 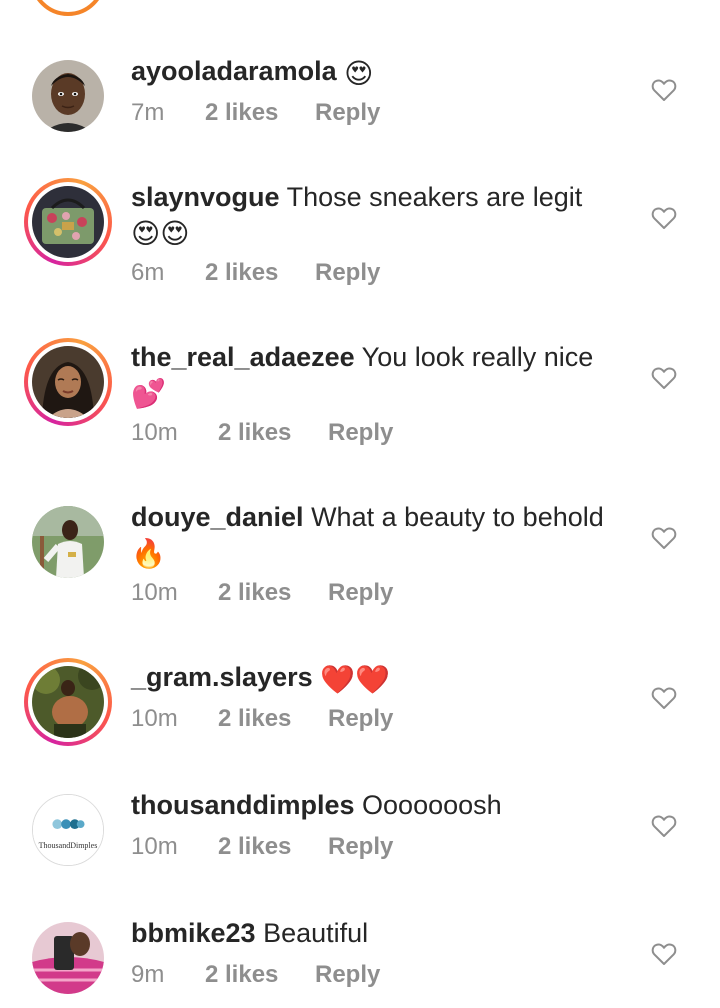 I want to click on comment-body: Beautiful, so click(x=316, y=933).